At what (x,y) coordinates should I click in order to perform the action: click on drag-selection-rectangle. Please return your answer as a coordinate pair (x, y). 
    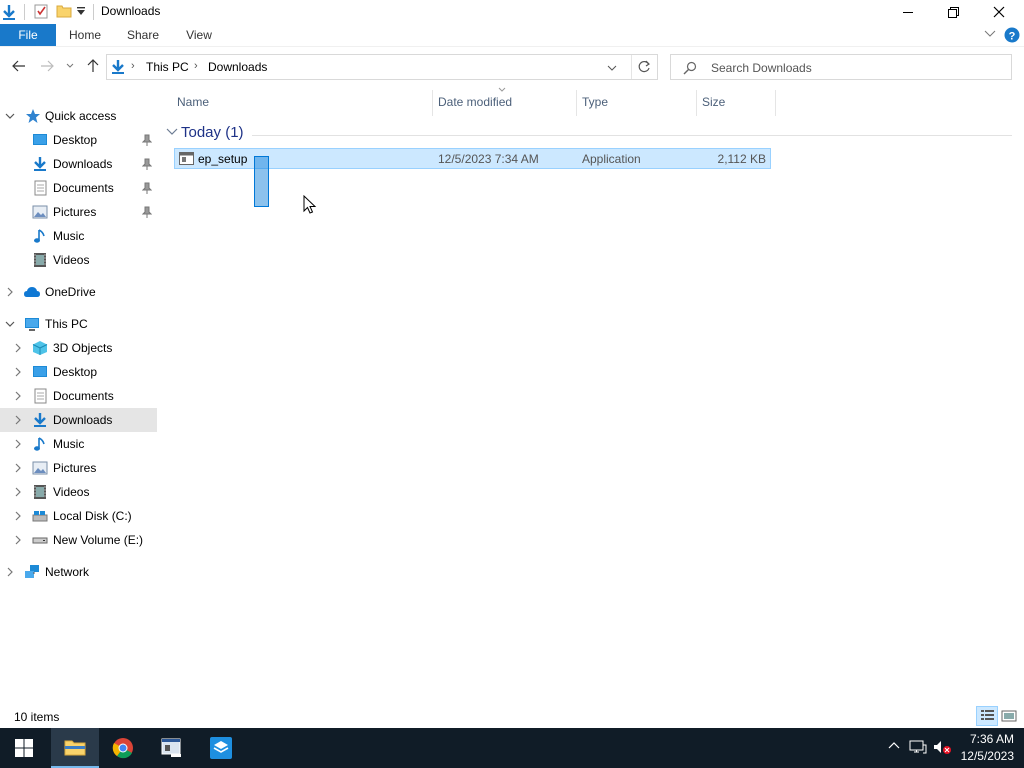
    Looking at the image, I should click on (261, 181).